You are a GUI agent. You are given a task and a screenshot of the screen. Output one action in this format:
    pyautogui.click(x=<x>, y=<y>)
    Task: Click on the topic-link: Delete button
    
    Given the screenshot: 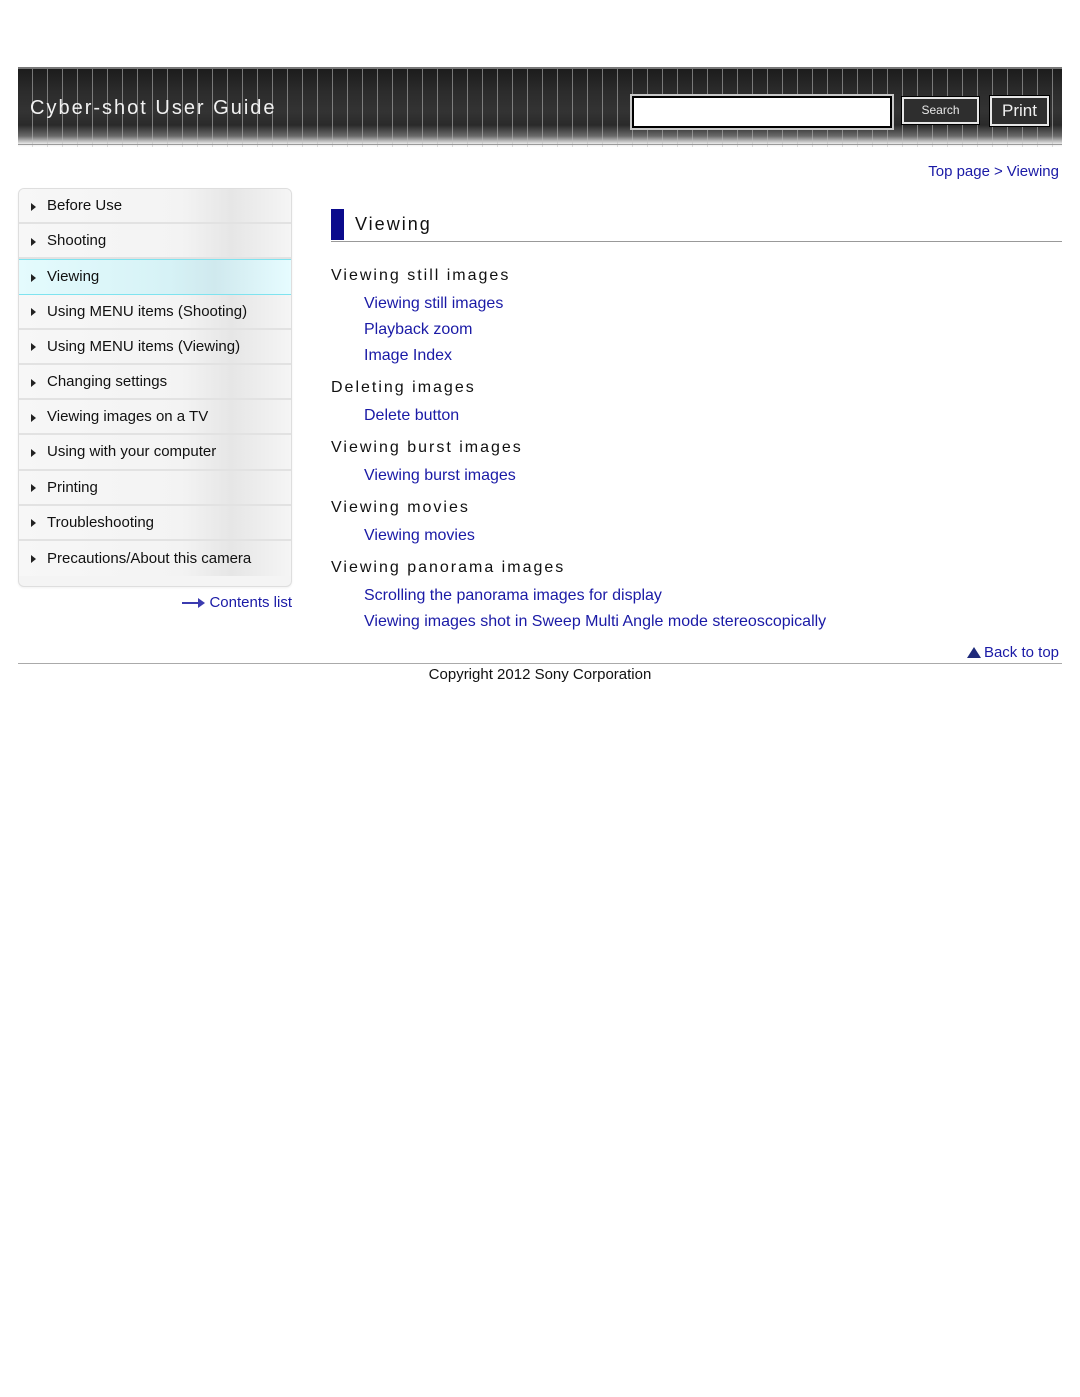 What is the action you would take?
    pyautogui.click(x=713, y=416)
    